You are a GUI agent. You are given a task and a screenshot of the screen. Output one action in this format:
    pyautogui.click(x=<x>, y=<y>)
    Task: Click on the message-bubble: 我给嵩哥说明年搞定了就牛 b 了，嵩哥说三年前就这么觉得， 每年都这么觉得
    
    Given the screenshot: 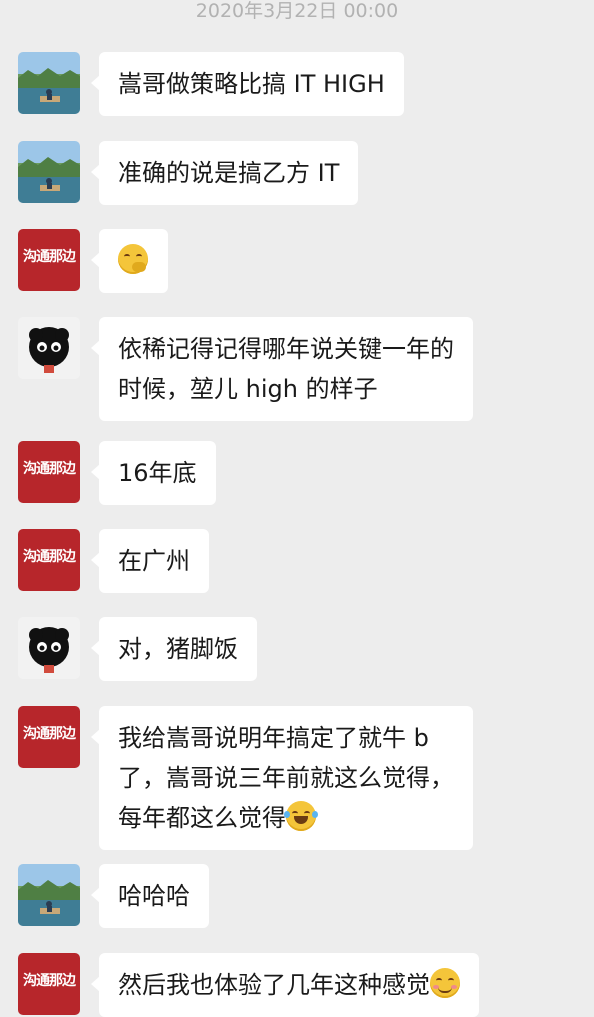 What is the action you would take?
    pyautogui.click(x=282, y=778)
    